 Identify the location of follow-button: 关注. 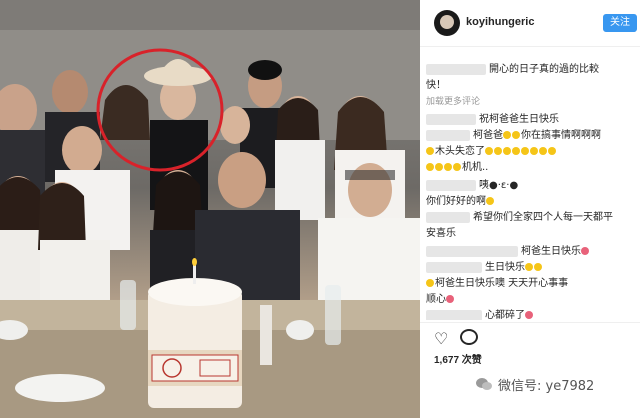
(620, 23).